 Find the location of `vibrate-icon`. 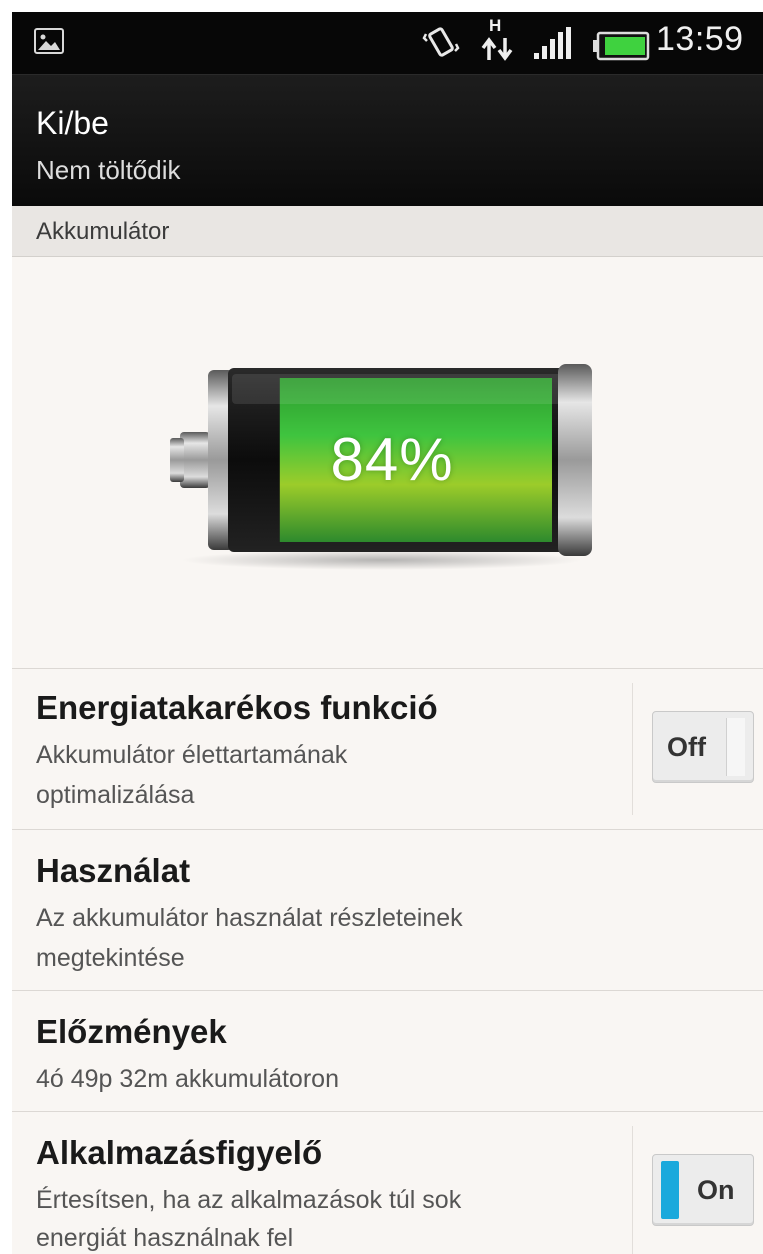

vibrate-icon is located at coordinates (441, 42).